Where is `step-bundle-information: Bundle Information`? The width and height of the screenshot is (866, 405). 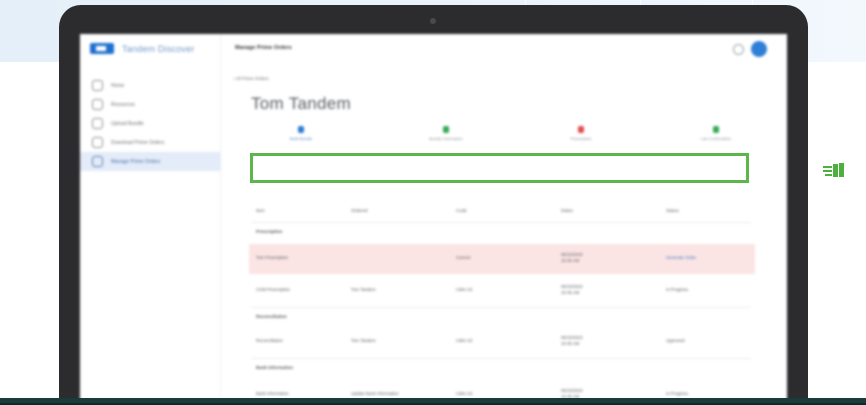 step-bundle-information: Bundle Information is located at coordinates (446, 133).